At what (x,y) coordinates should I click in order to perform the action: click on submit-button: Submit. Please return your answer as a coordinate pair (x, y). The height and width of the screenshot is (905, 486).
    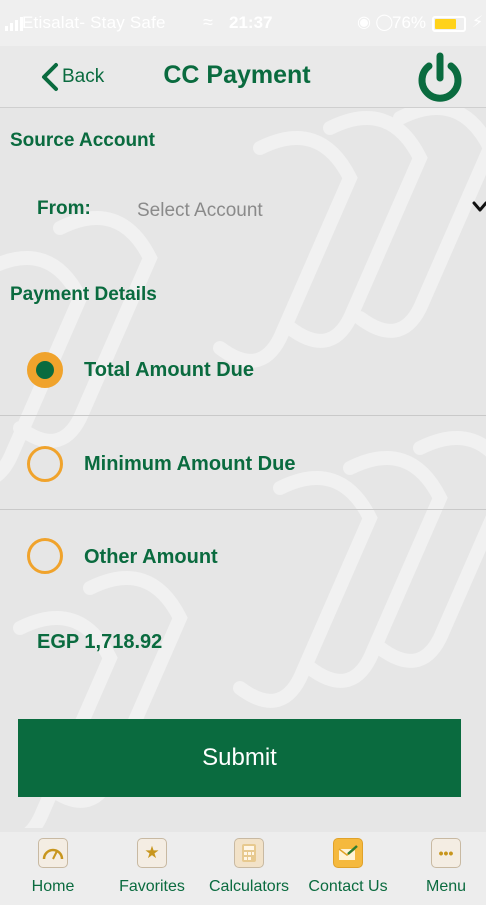
    Looking at the image, I should click on (239, 758).